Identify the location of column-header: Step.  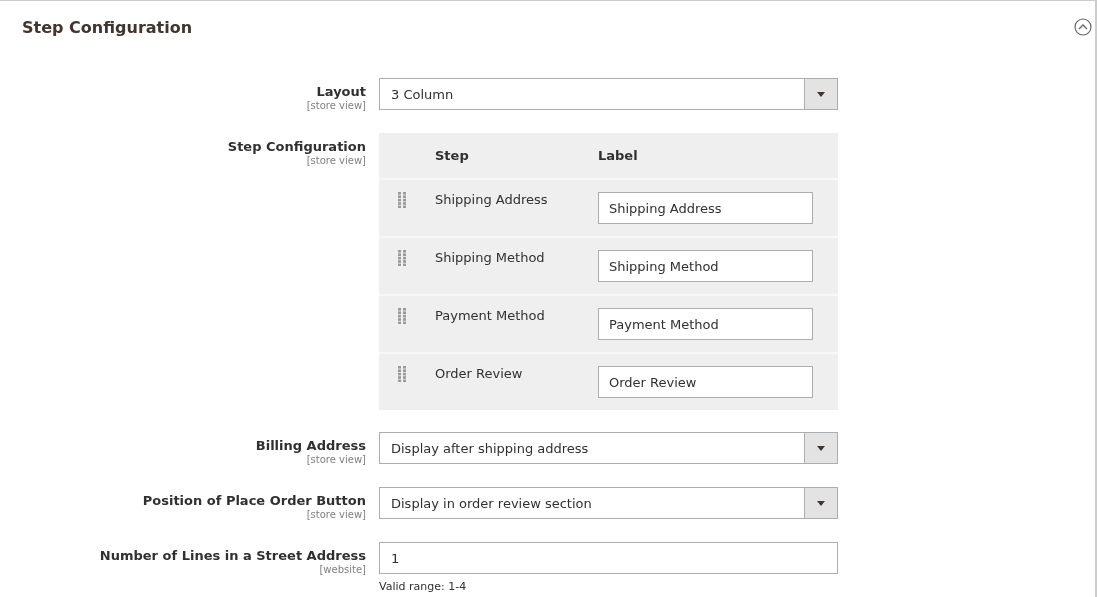
(452, 155).